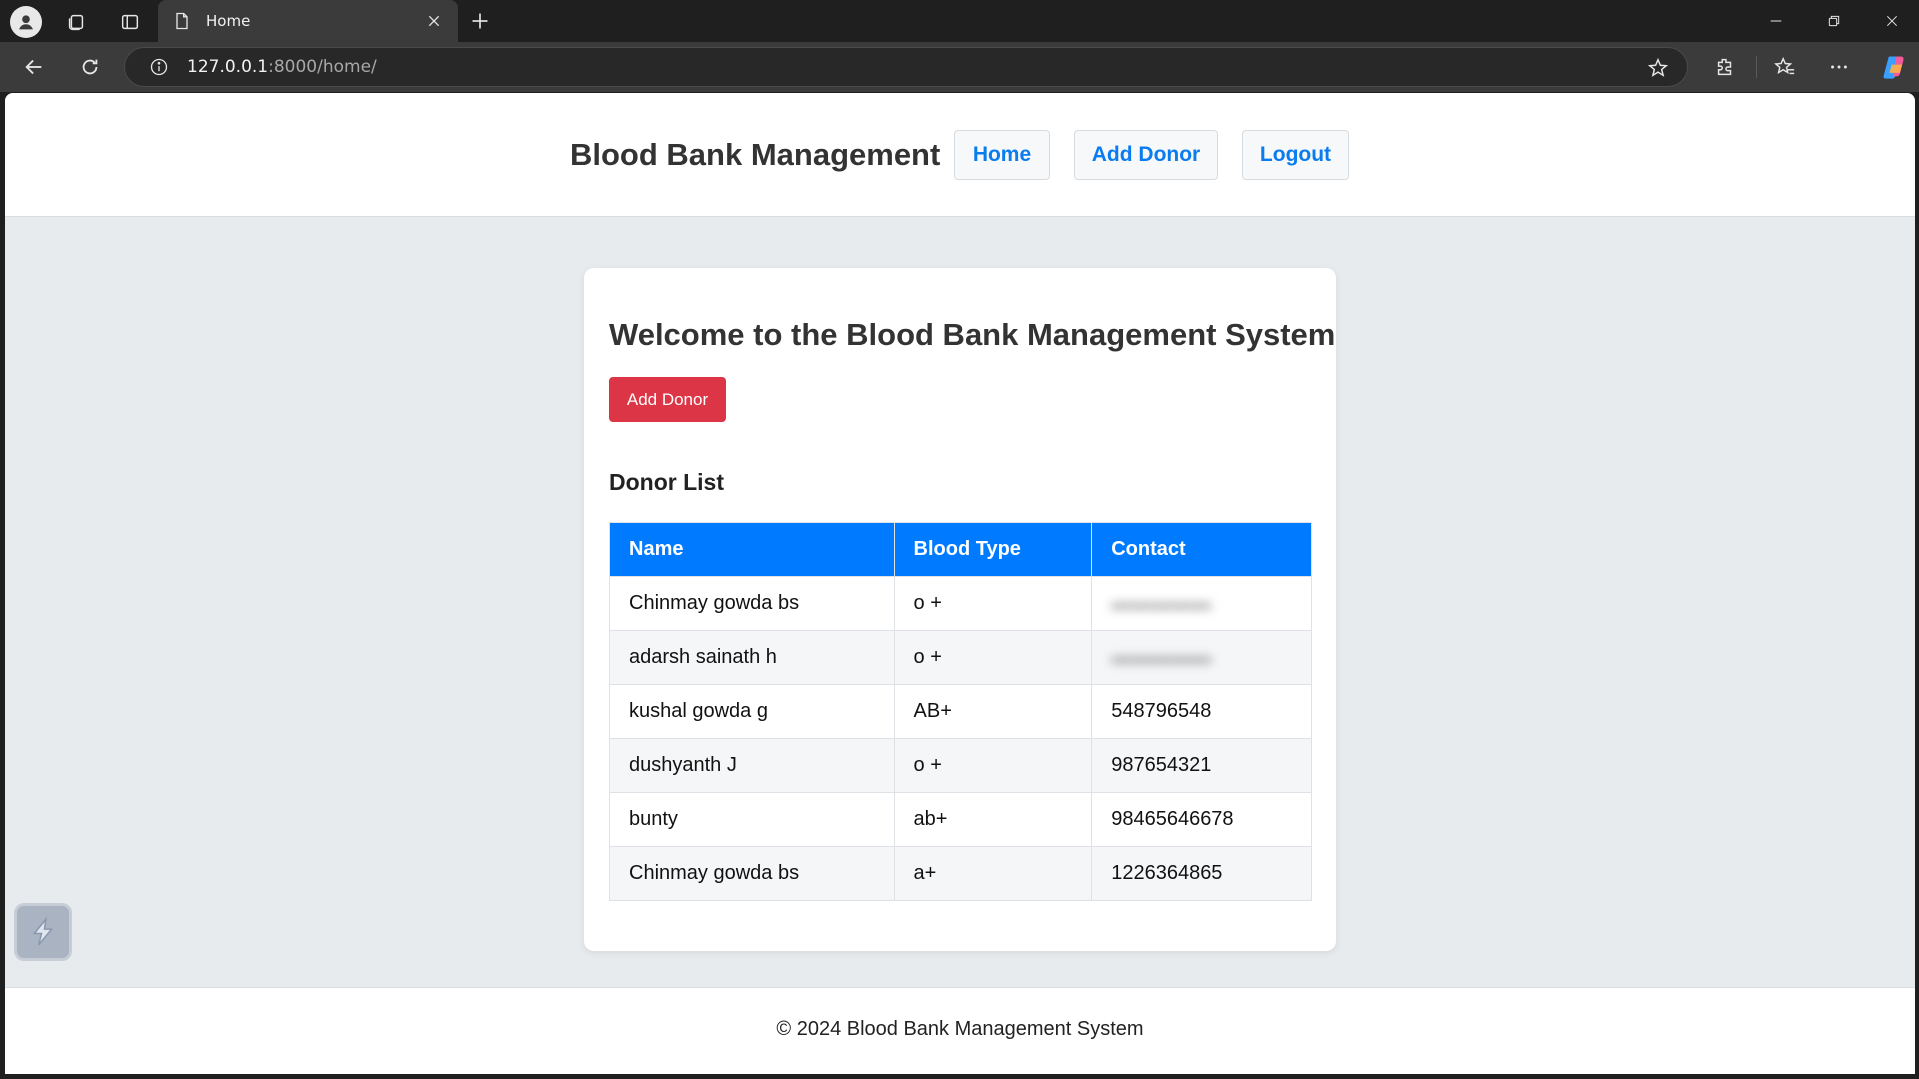 The height and width of the screenshot is (1079, 1919). I want to click on cell-name: adarsh sainath h, so click(752, 657).